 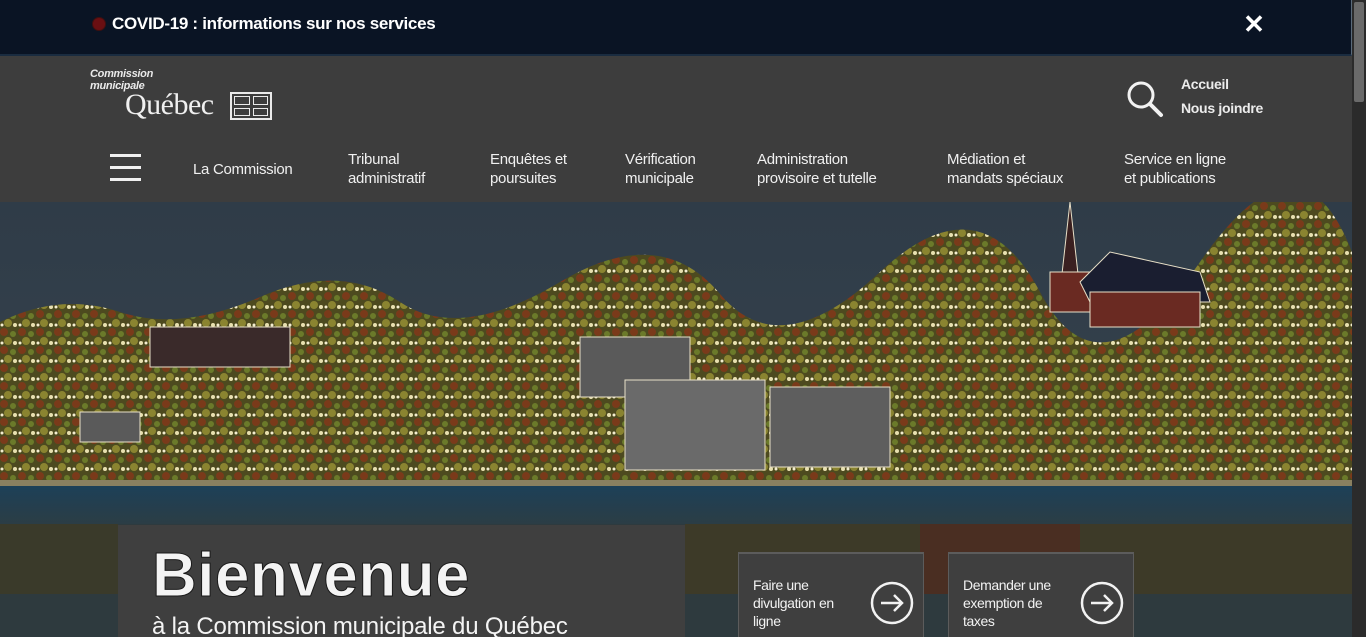 I want to click on nav-tribunal-administratif: Tribunal administratif, so click(x=386, y=169).